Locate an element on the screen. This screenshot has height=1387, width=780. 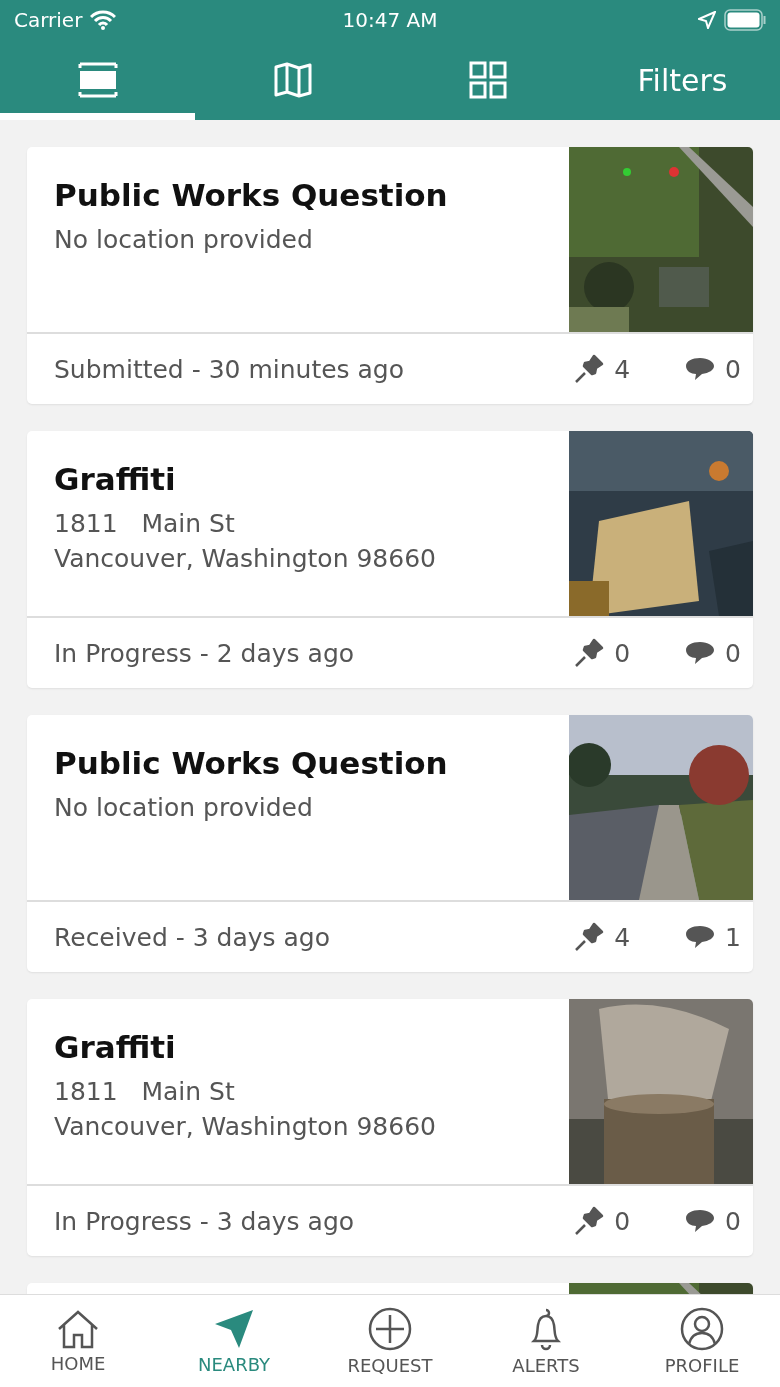
location-arrow-icon is located at coordinates (707, 20).